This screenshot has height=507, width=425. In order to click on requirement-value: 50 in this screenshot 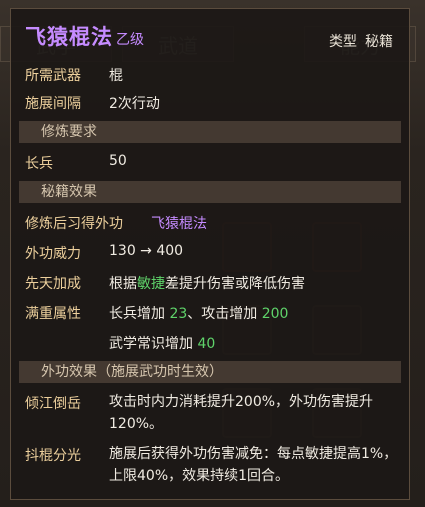, I will do `click(118, 161)`.